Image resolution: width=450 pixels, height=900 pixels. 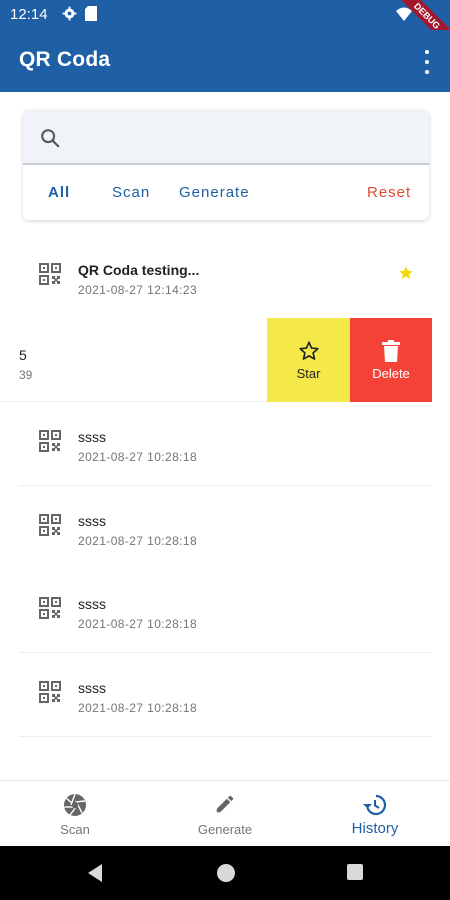 What do you see at coordinates (308, 373) in the screenshot?
I see `star-action-label: Star` at bounding box center [308, 373].